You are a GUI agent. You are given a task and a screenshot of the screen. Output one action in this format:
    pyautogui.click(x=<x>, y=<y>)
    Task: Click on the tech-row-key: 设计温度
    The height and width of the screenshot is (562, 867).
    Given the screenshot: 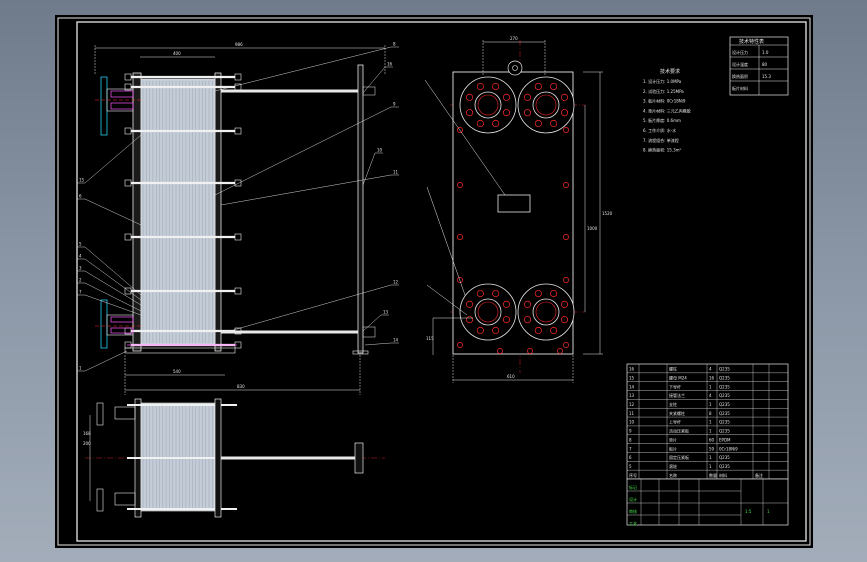 What is the action you would take?
    pyautogui.click(x=740, y=64)
    